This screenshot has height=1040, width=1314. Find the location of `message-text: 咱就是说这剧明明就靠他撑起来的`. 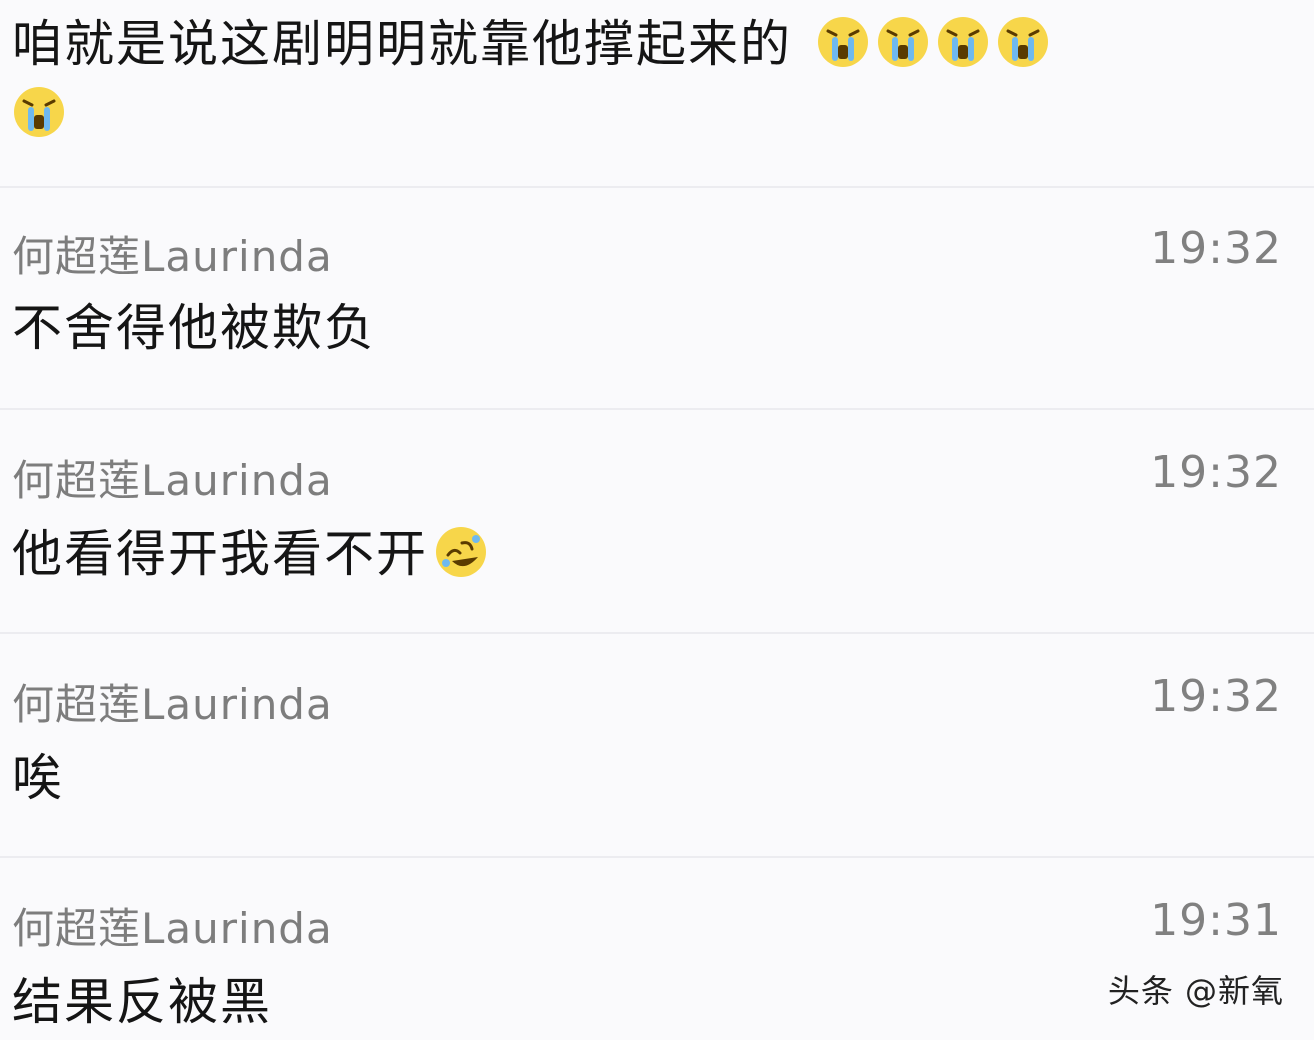

message-text: 咱就是说这剧明明就靠他撑起来的 is located at coordinates (531, 44).